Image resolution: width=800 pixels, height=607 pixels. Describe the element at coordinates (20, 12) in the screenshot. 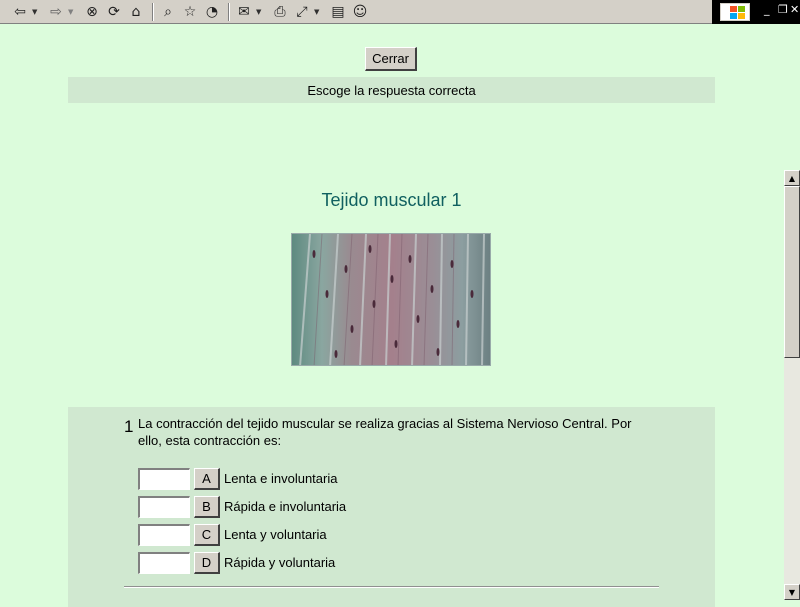

I see `back-icon: ⇦` at that location.